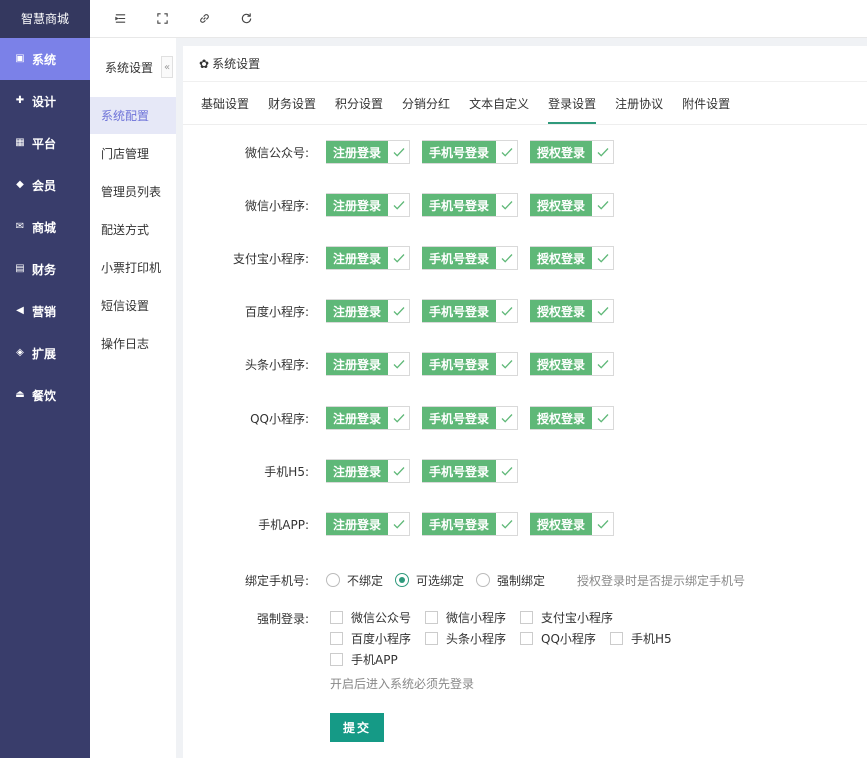 Image resolution: width=867 pixels, height=758 pixels. Describe the element at coordinates (45, 227) in the screenshot. I see `sidebar-item: ✉ 商城` at that location.